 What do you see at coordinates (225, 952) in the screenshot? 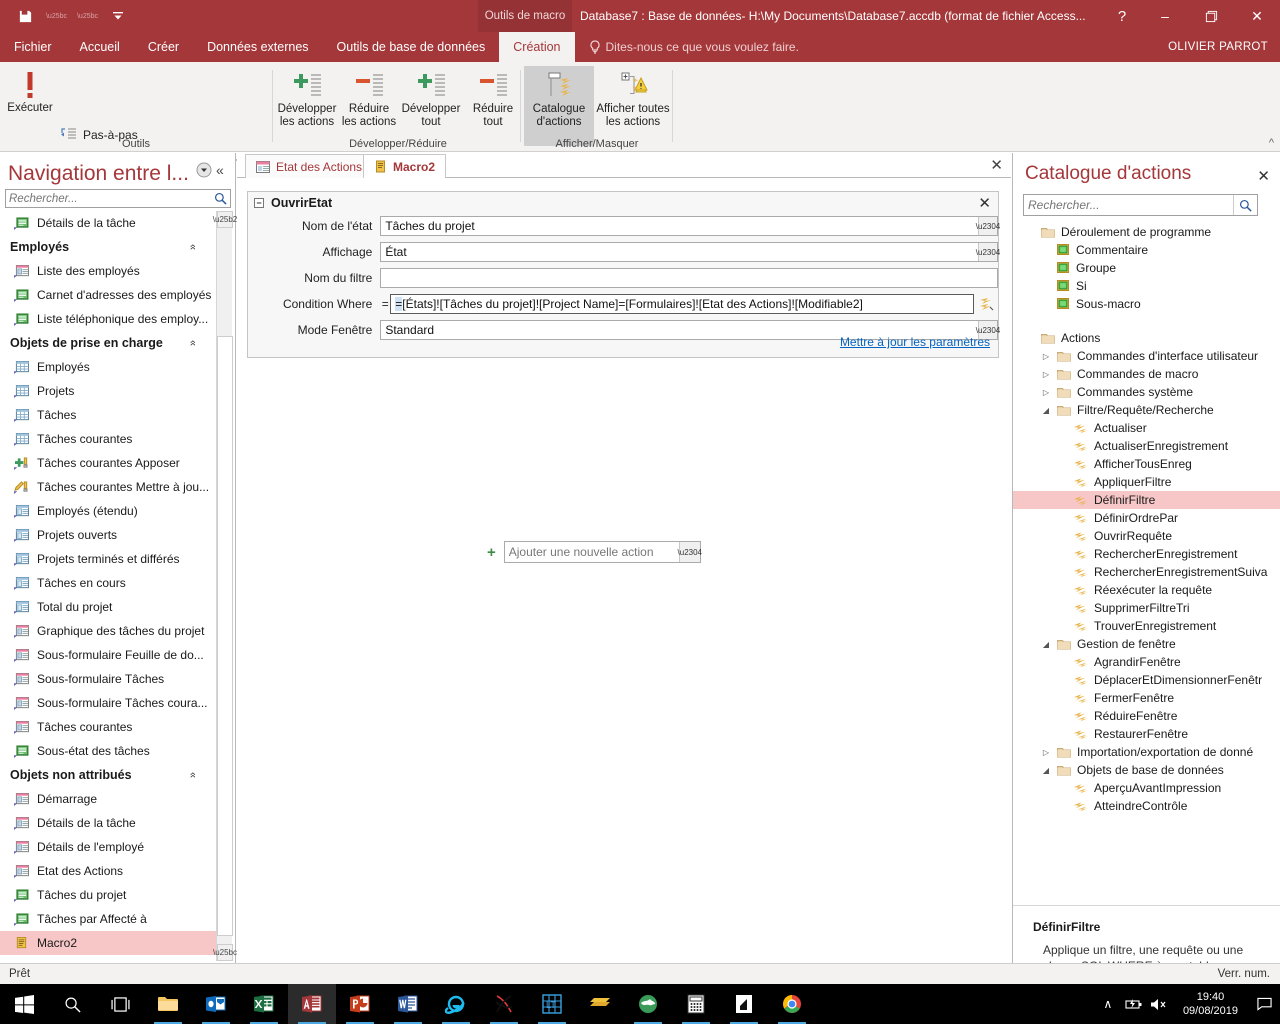
I see `nav-scroll-down-button: \u25bc` at bounding box center [225, 952].